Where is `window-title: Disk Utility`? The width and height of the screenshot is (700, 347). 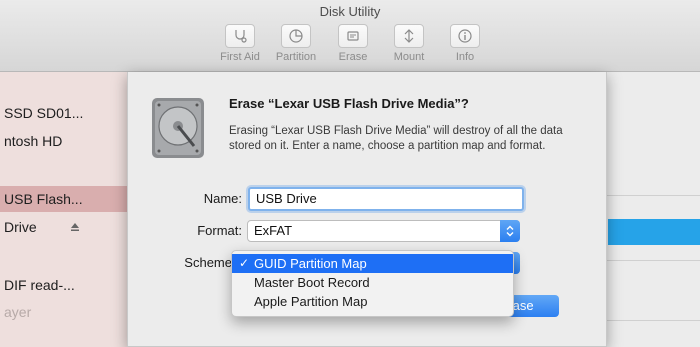
window-title: Disk Utility is located at coordinates (350, 11).